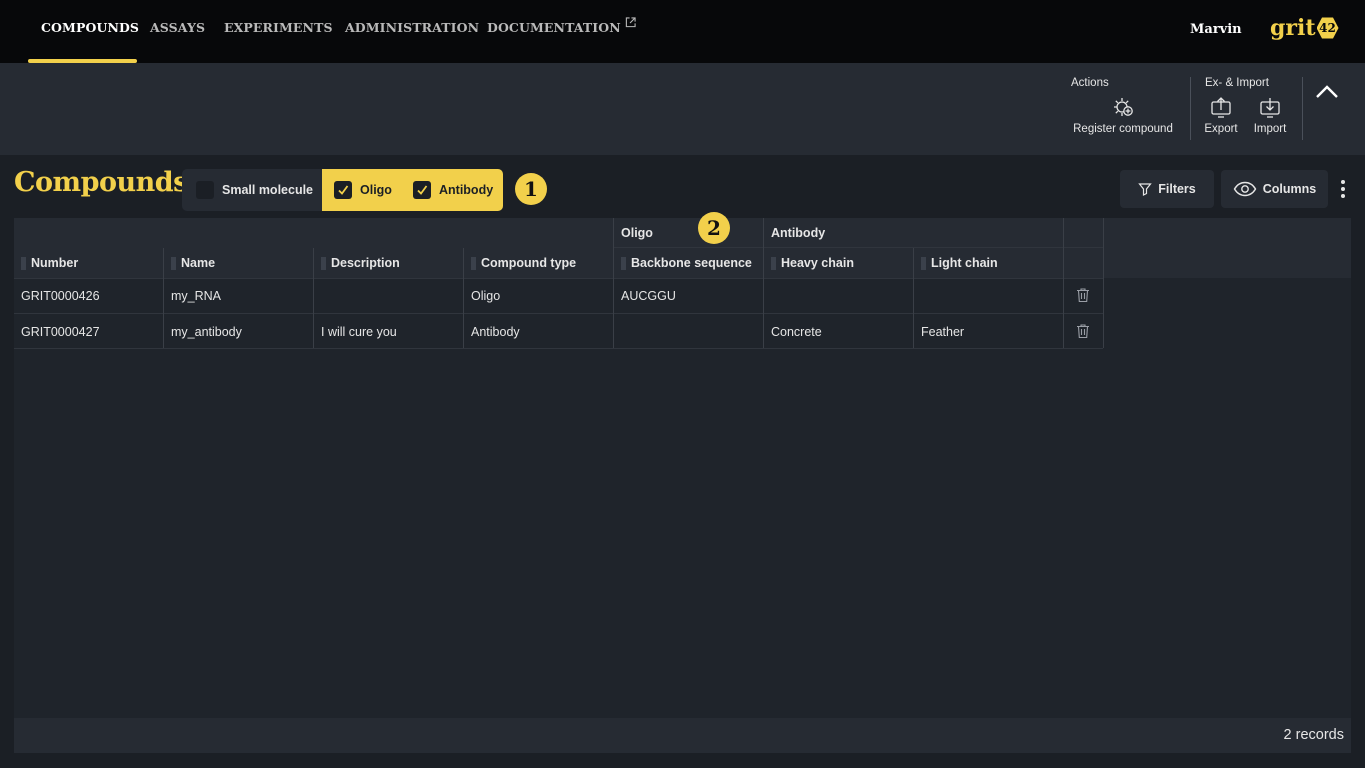  I want to click on filter-funnel-icon, so click(1145, 189).